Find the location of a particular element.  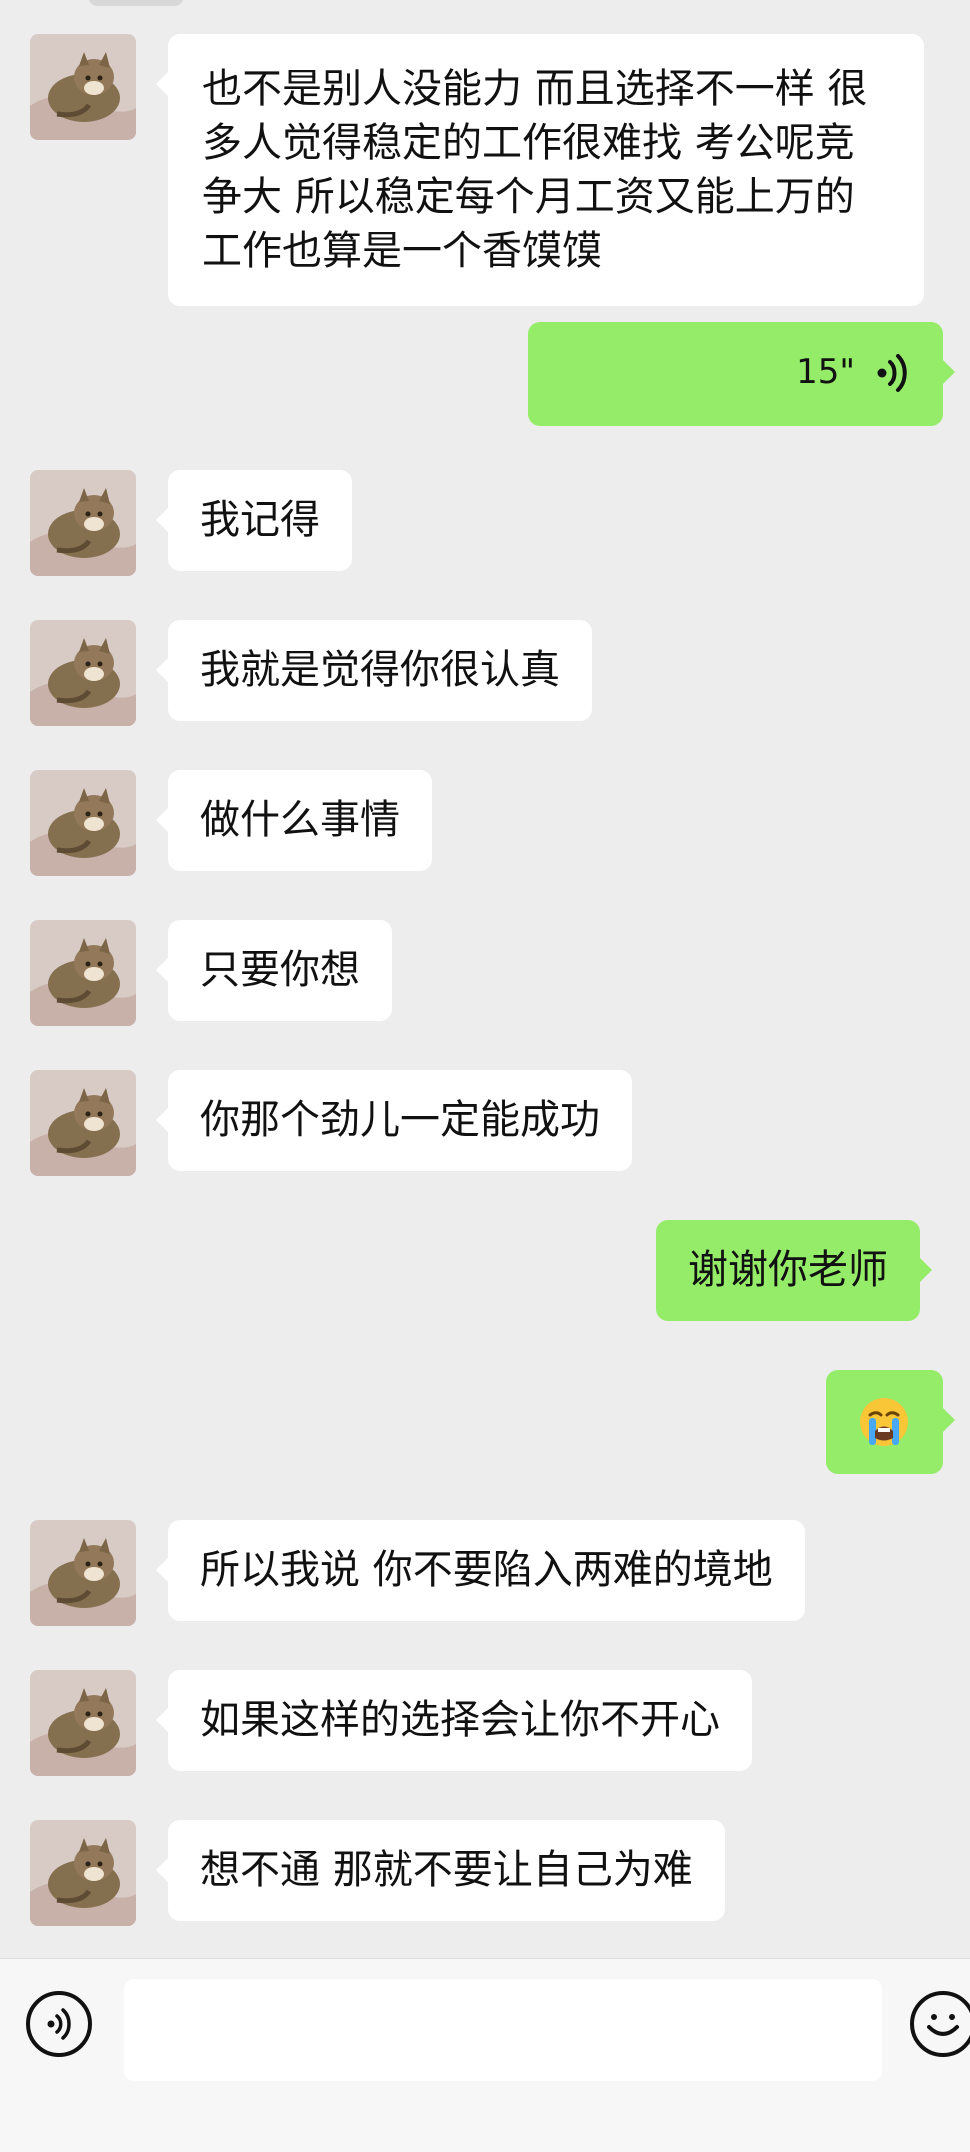

message-input-bar is located at coordinates (485, 2055).